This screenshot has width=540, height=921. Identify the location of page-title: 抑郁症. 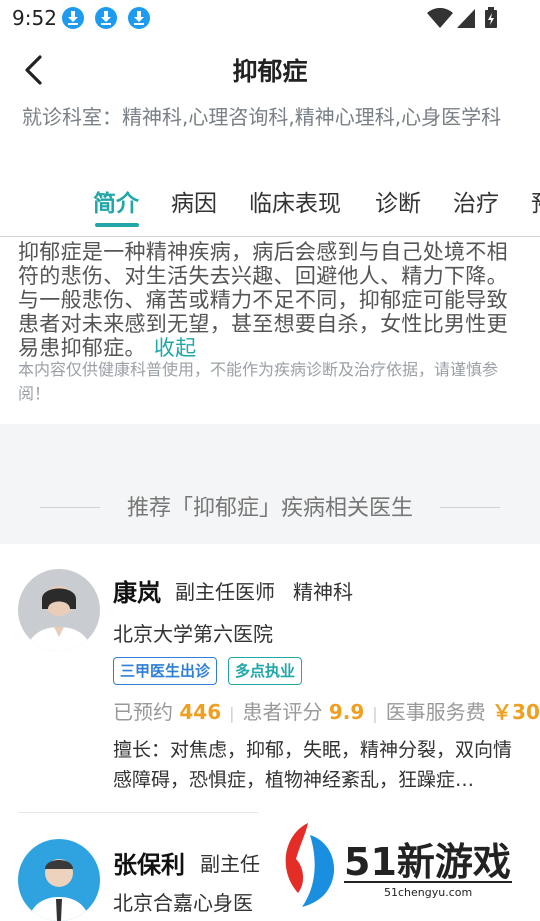
(270, 71).